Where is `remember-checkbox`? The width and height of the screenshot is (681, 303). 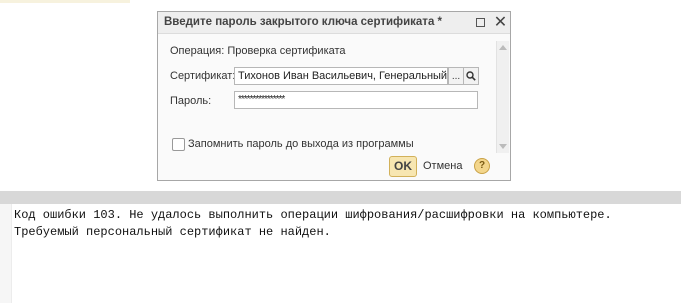
remember-checkbox is located at coordinates (178, 144).